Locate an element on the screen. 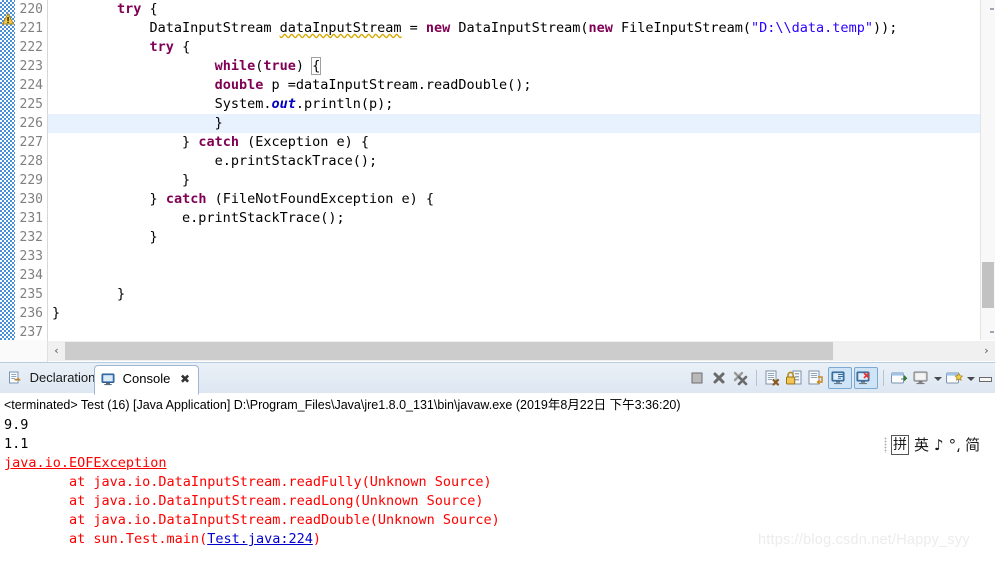 The height and width of the screenshot is (562, 995). code-line: while(true) { is located at coordinates (514, 66).